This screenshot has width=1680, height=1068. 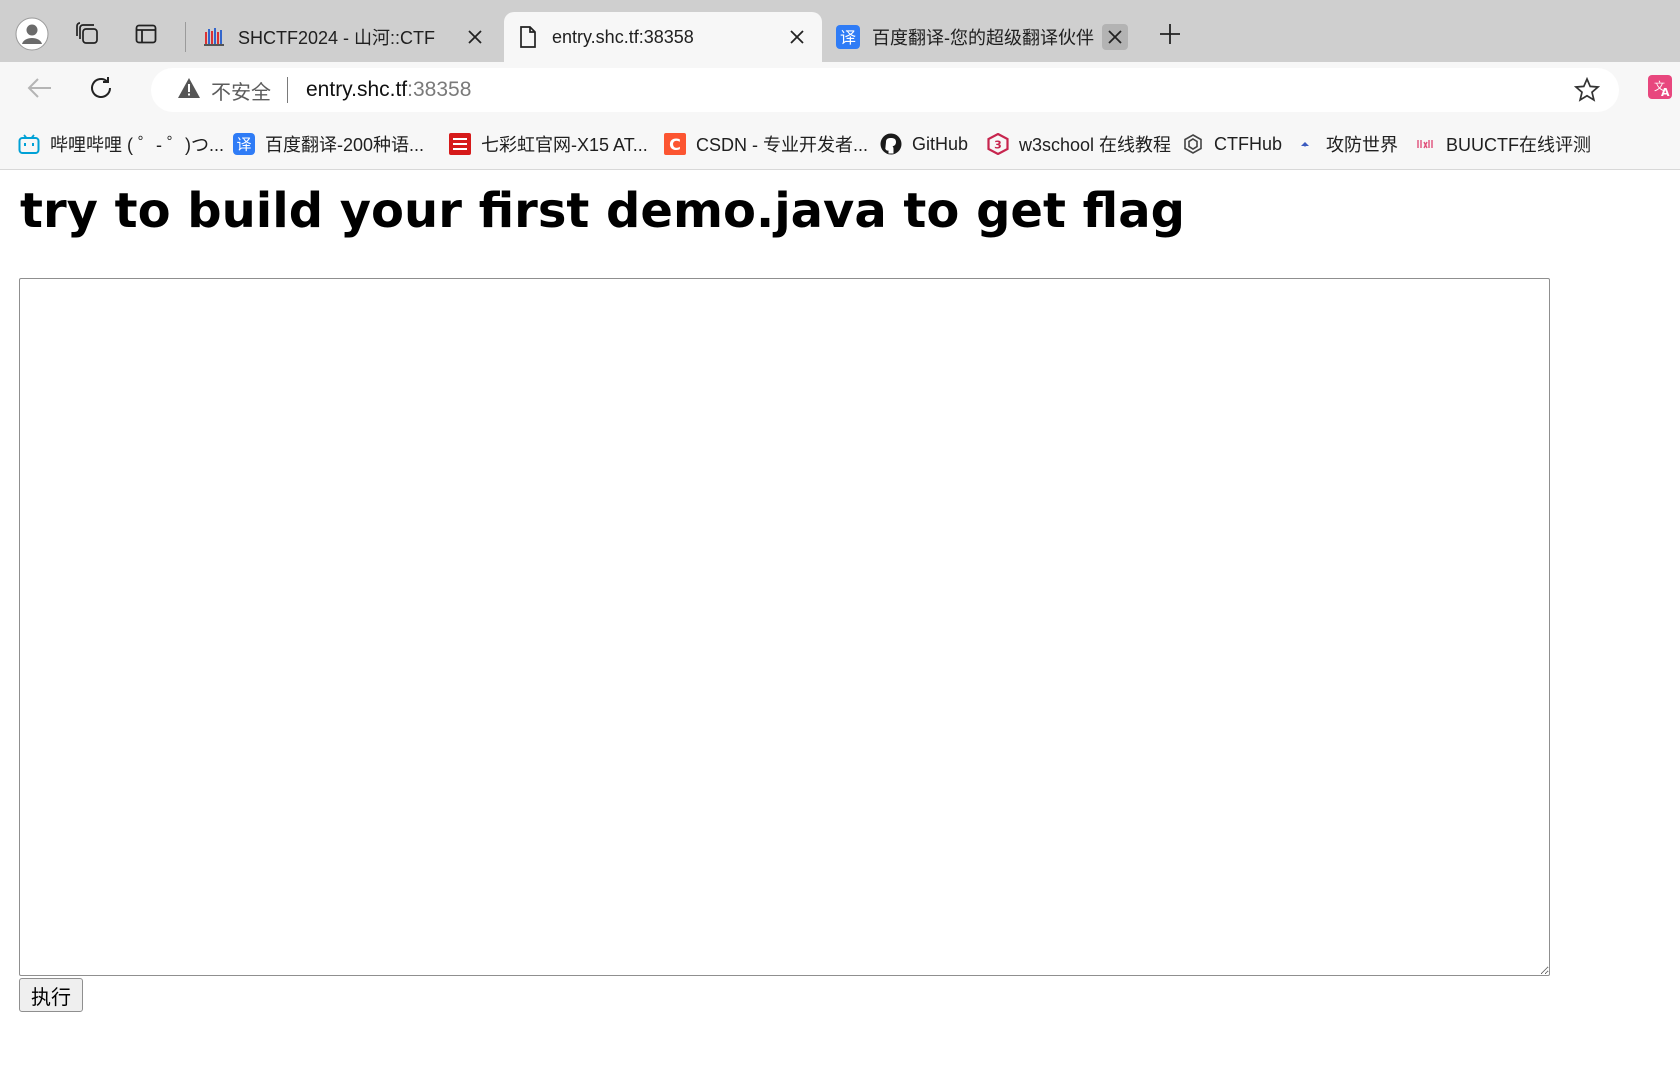 I want to click on bookmark-label: CTFHub, so click(x=1248, y=143).